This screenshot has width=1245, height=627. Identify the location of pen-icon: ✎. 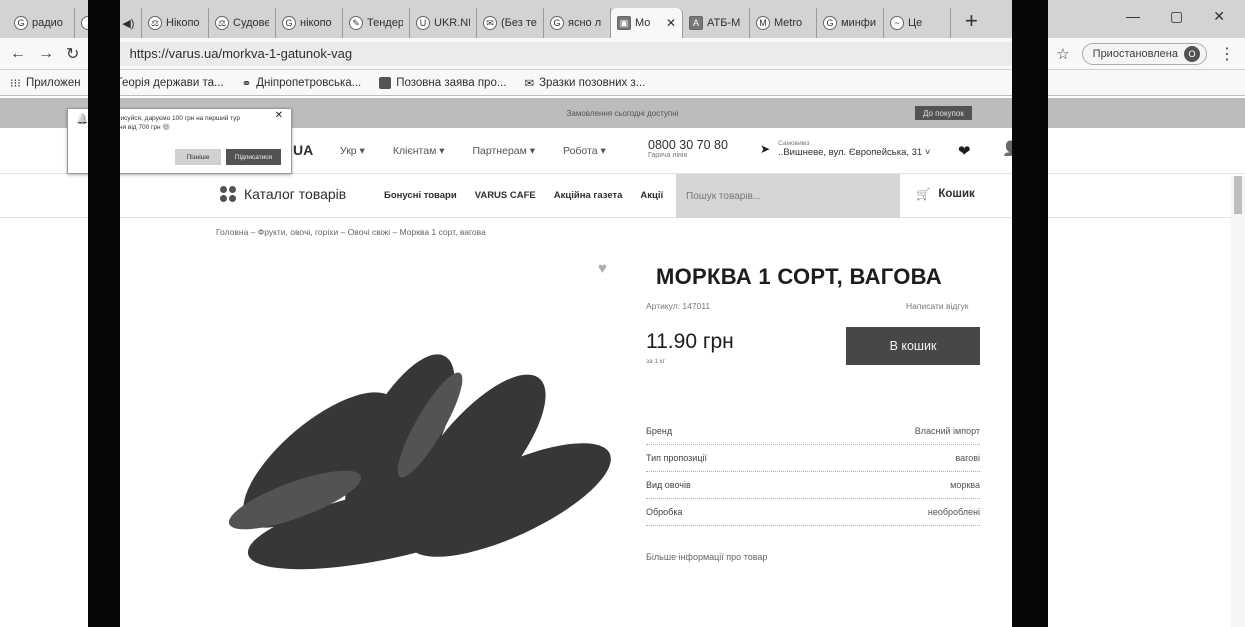
(356, 23).